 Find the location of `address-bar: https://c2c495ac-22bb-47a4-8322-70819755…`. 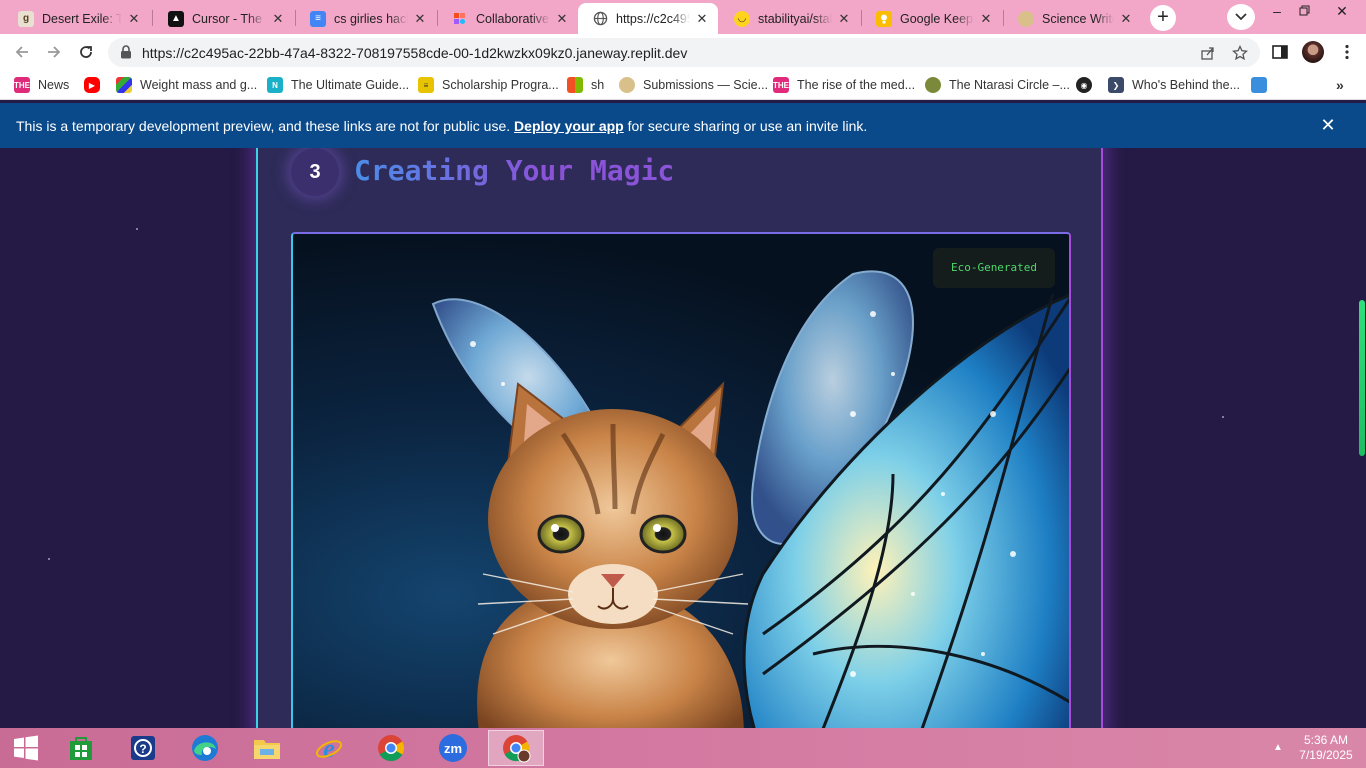

address-bar: https://c2c495ac-22bb-47a4-8322-70819755… is located at coordinates (684, 52).